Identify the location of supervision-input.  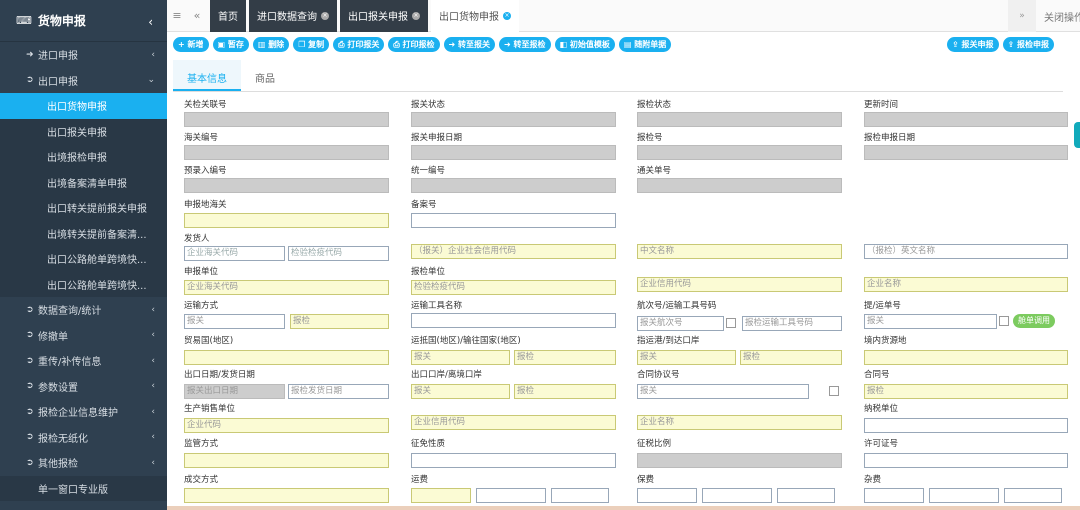
(286, 460).